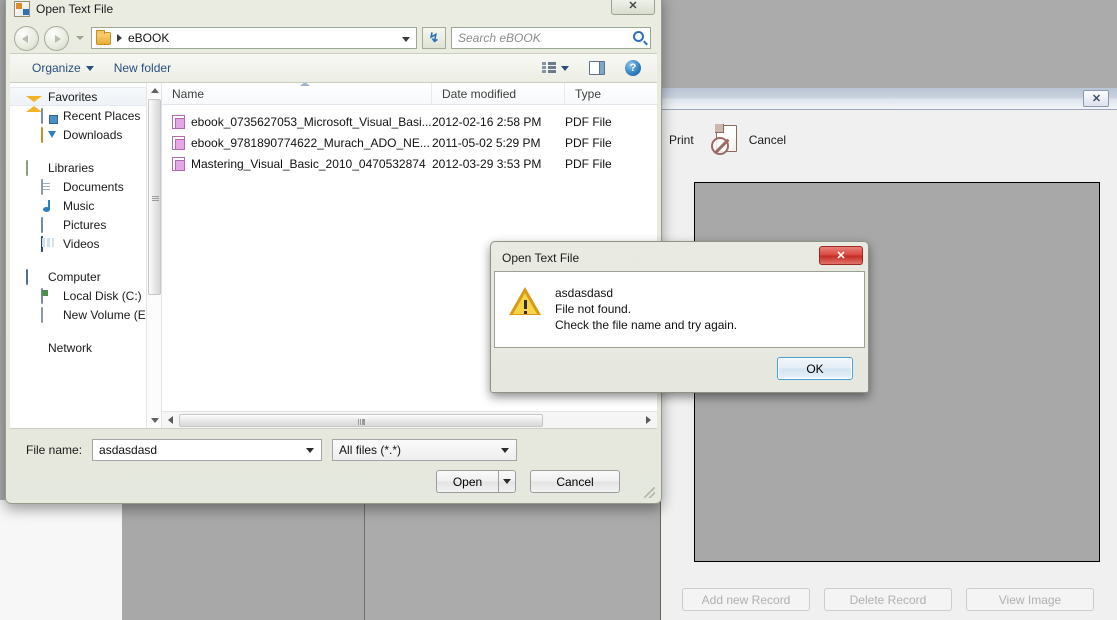 The image size is (1117, 620). Describe the element at coordinates (170, 420) in the screenshot. I see `scroll-left-button` at that location.